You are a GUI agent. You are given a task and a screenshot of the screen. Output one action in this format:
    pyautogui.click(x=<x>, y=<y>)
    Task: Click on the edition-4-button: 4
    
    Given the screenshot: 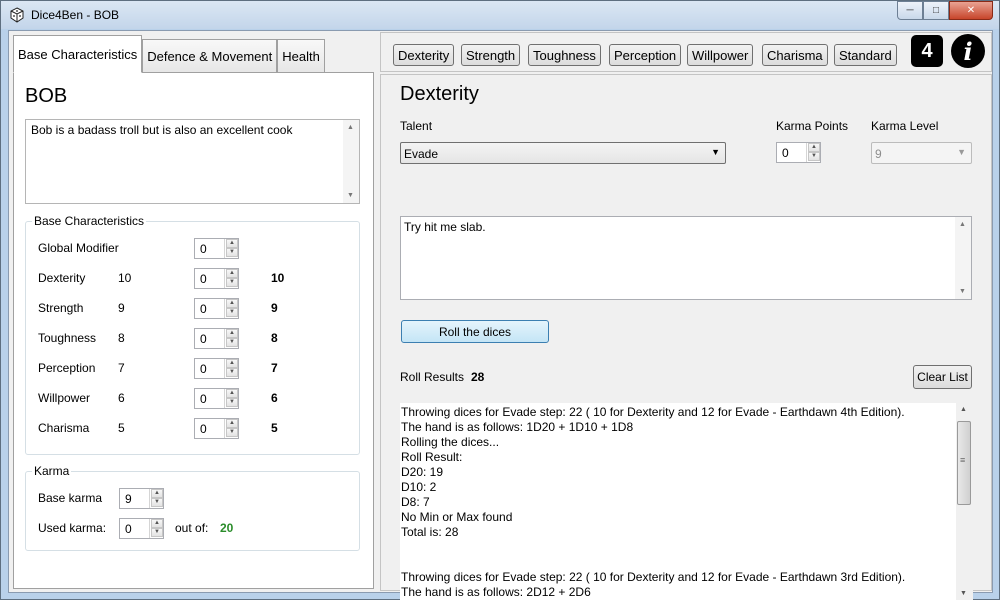 What is the action you would take?
    pyautogui.click(x=927, y=51)
    